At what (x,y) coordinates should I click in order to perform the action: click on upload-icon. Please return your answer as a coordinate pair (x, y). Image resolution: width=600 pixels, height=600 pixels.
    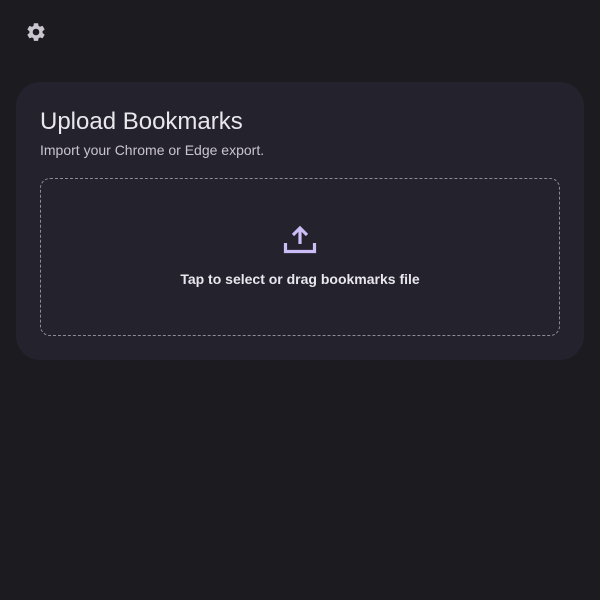
    Looking at the image, I should click on (300, 239).